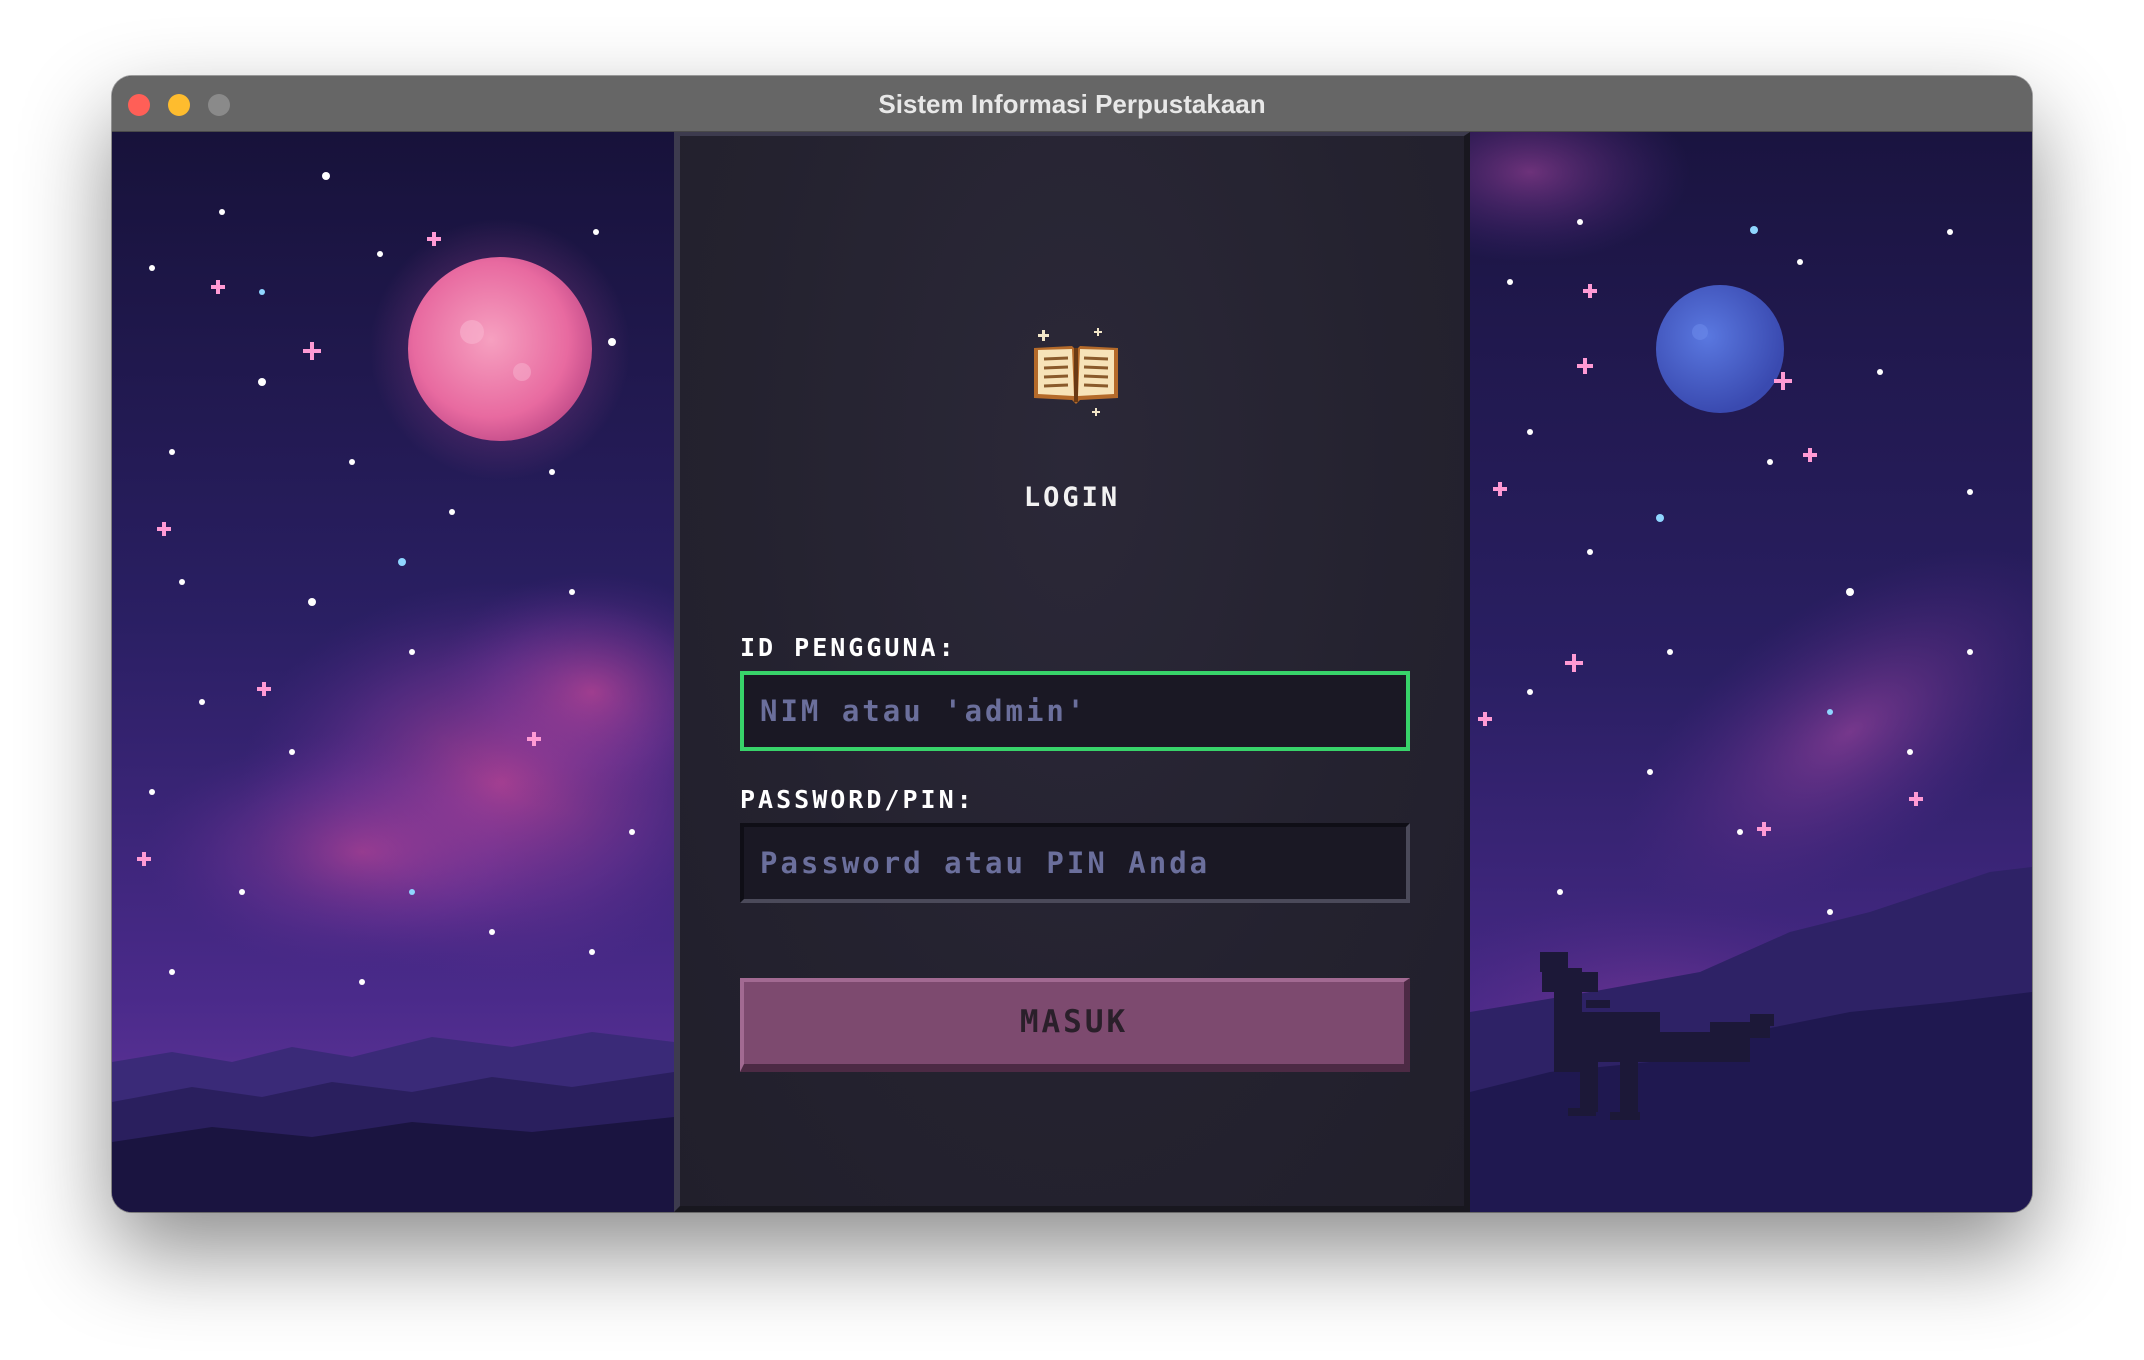 This screenshot has width=2144, height=1360. I want to click on user-id-input, so click(1075, 711).